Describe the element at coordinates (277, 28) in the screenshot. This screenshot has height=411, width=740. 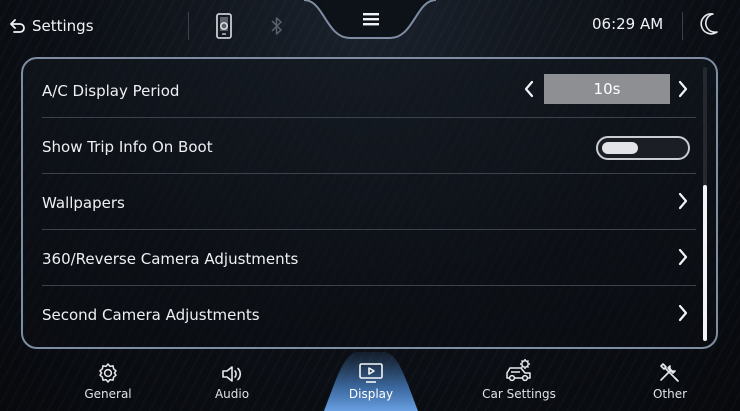
I see `bluetooth-icon` at that location.